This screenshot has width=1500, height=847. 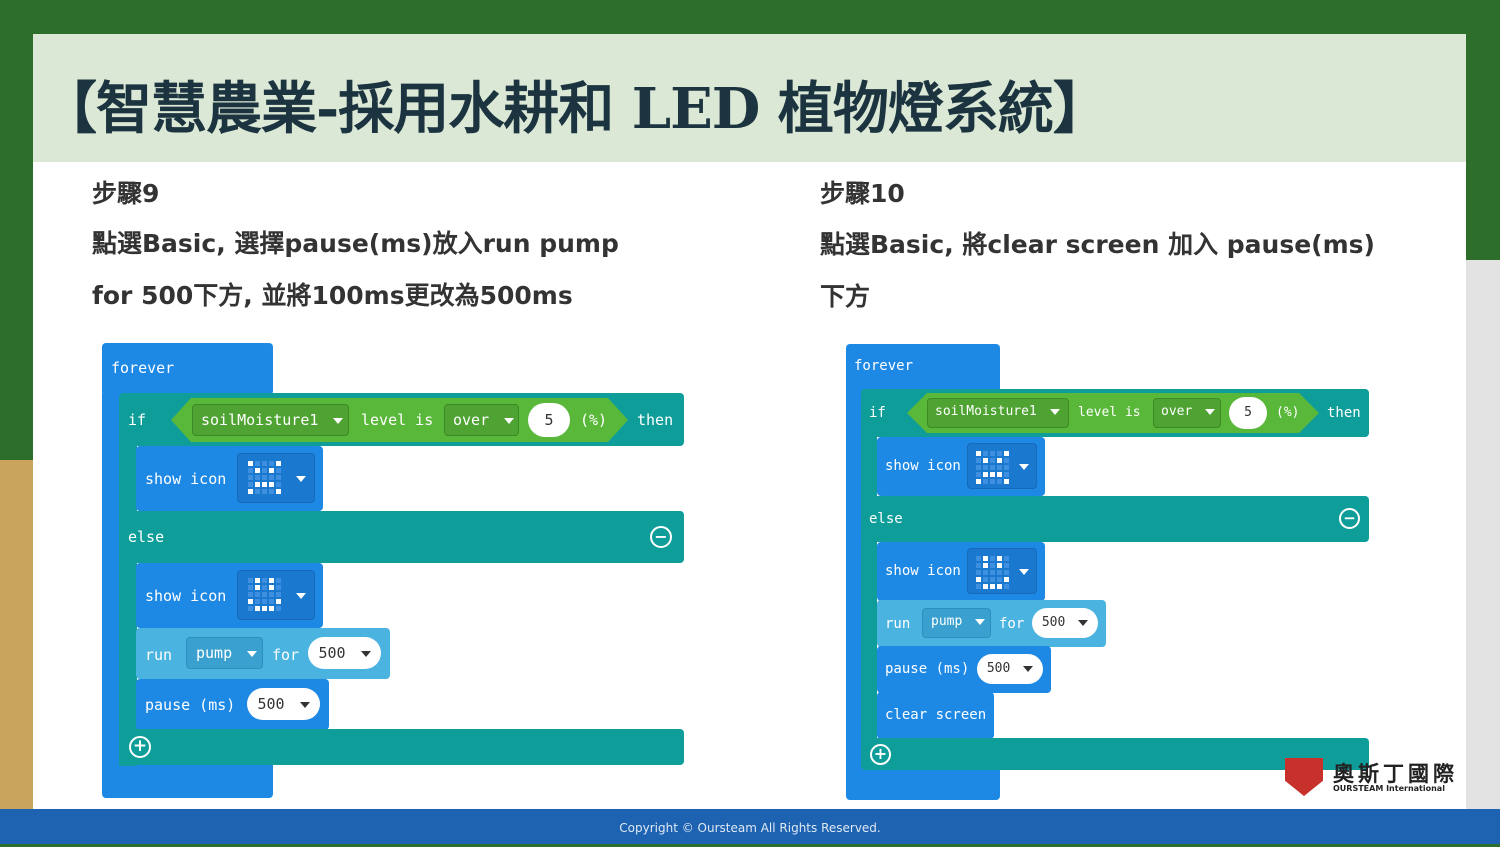 What do you see at coordinates (845, 296) in the screenshot?
I see `step10-line2: 下方` at bounding box center [845, 296].